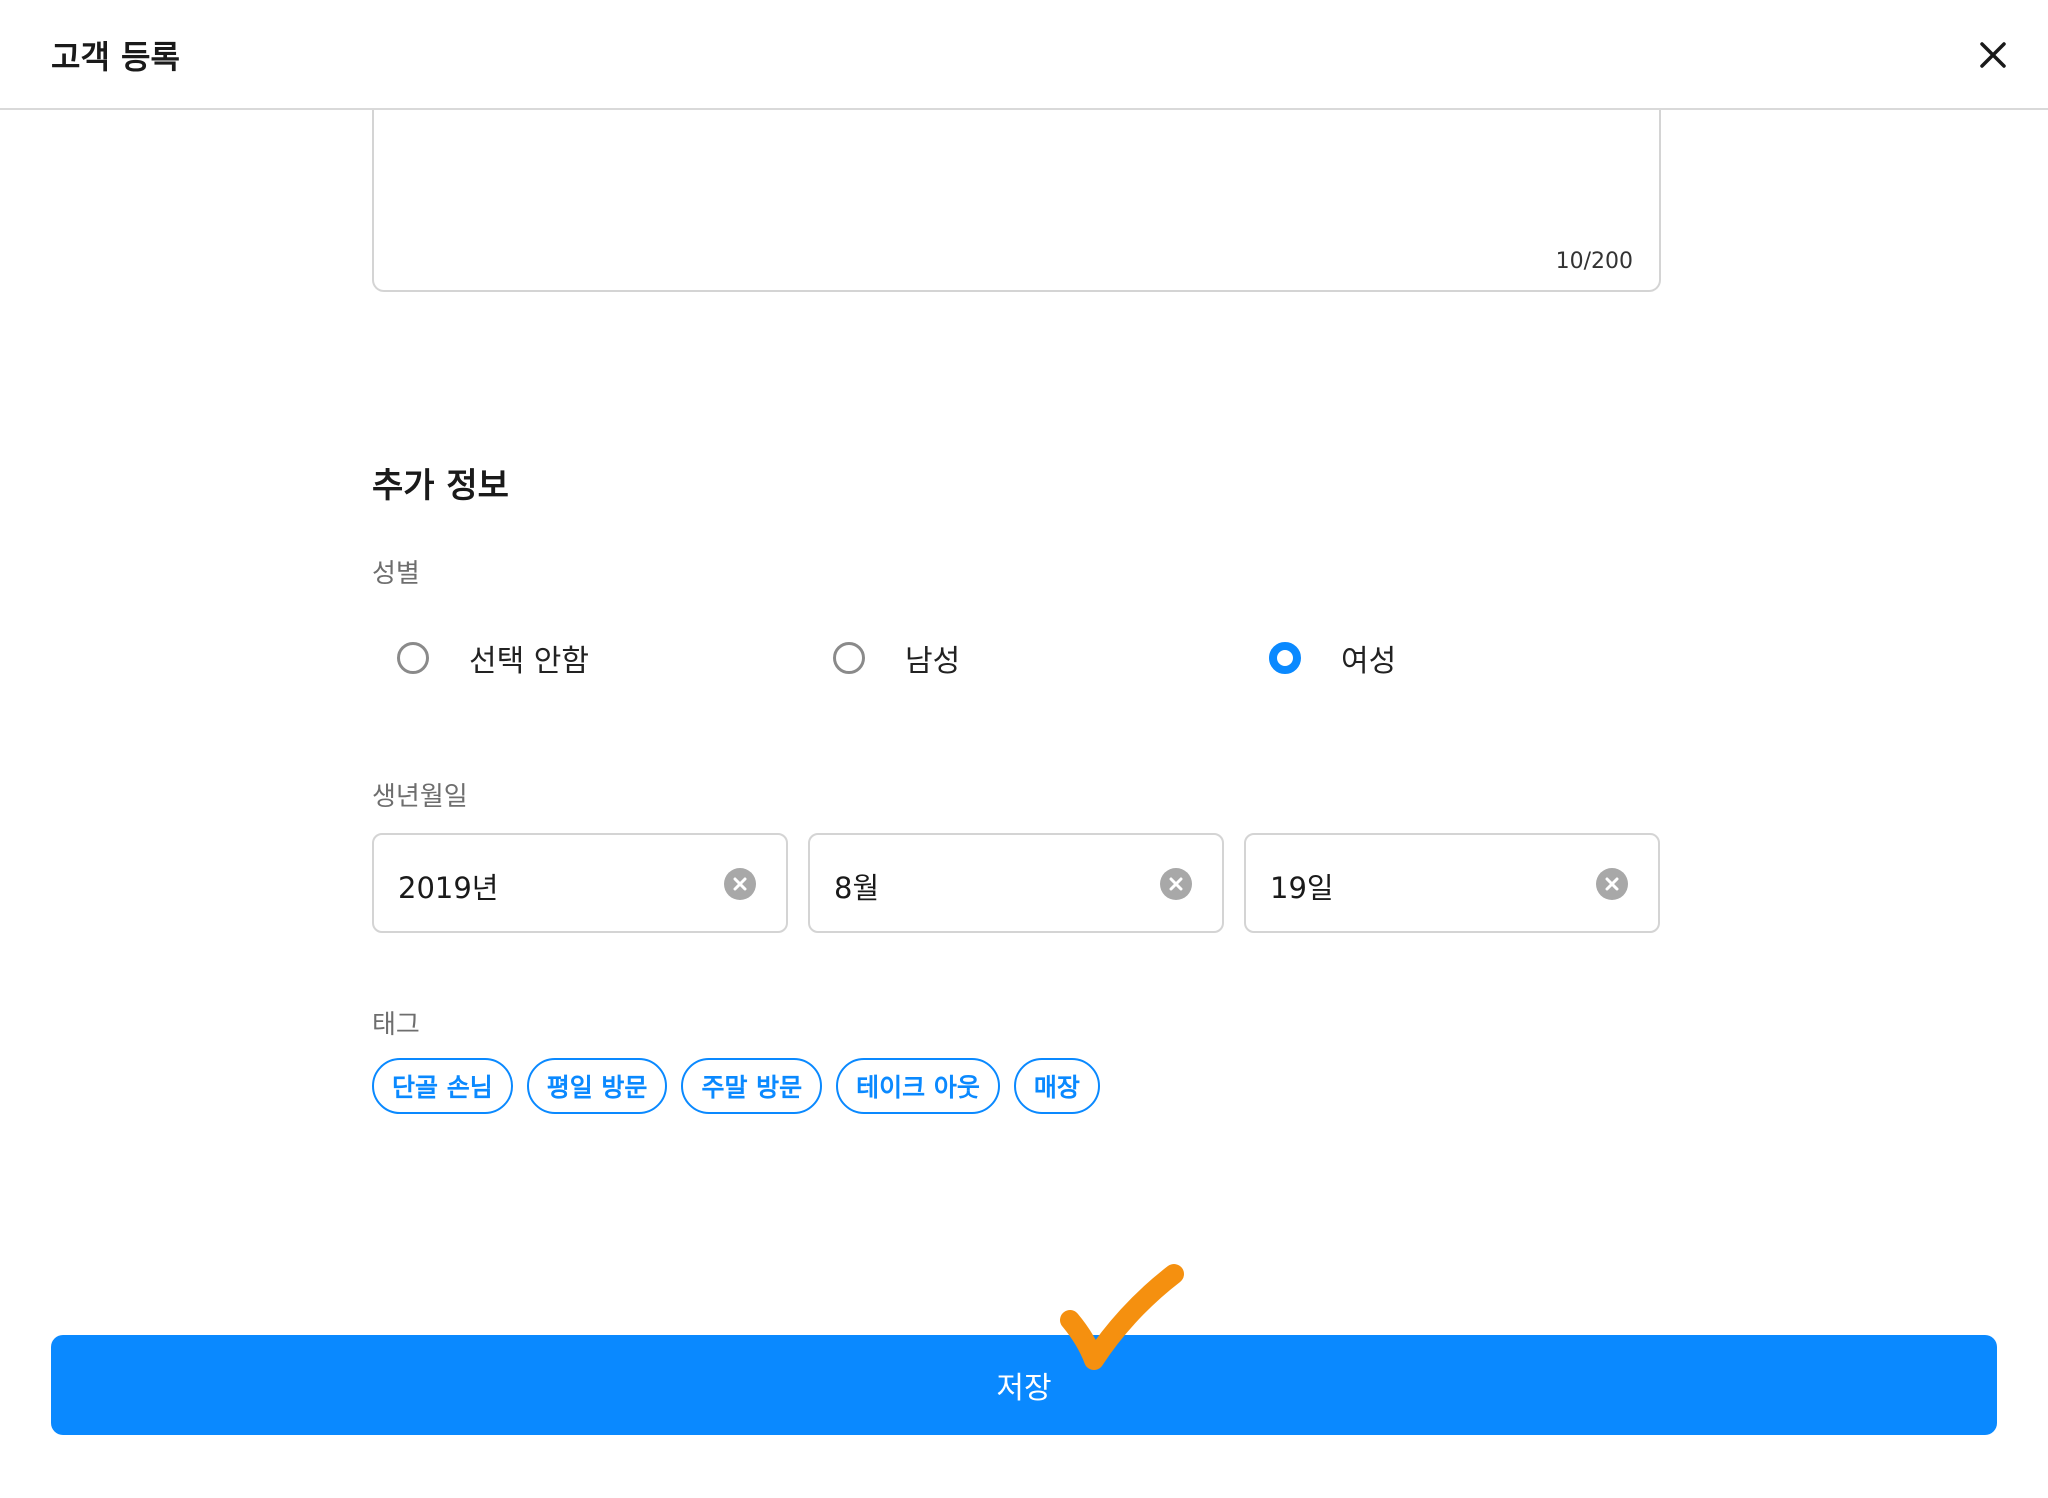 The width and height of the screenshot is (2048, 1498). I want to click on save-button-label: 저장, so click(1024, 1388).